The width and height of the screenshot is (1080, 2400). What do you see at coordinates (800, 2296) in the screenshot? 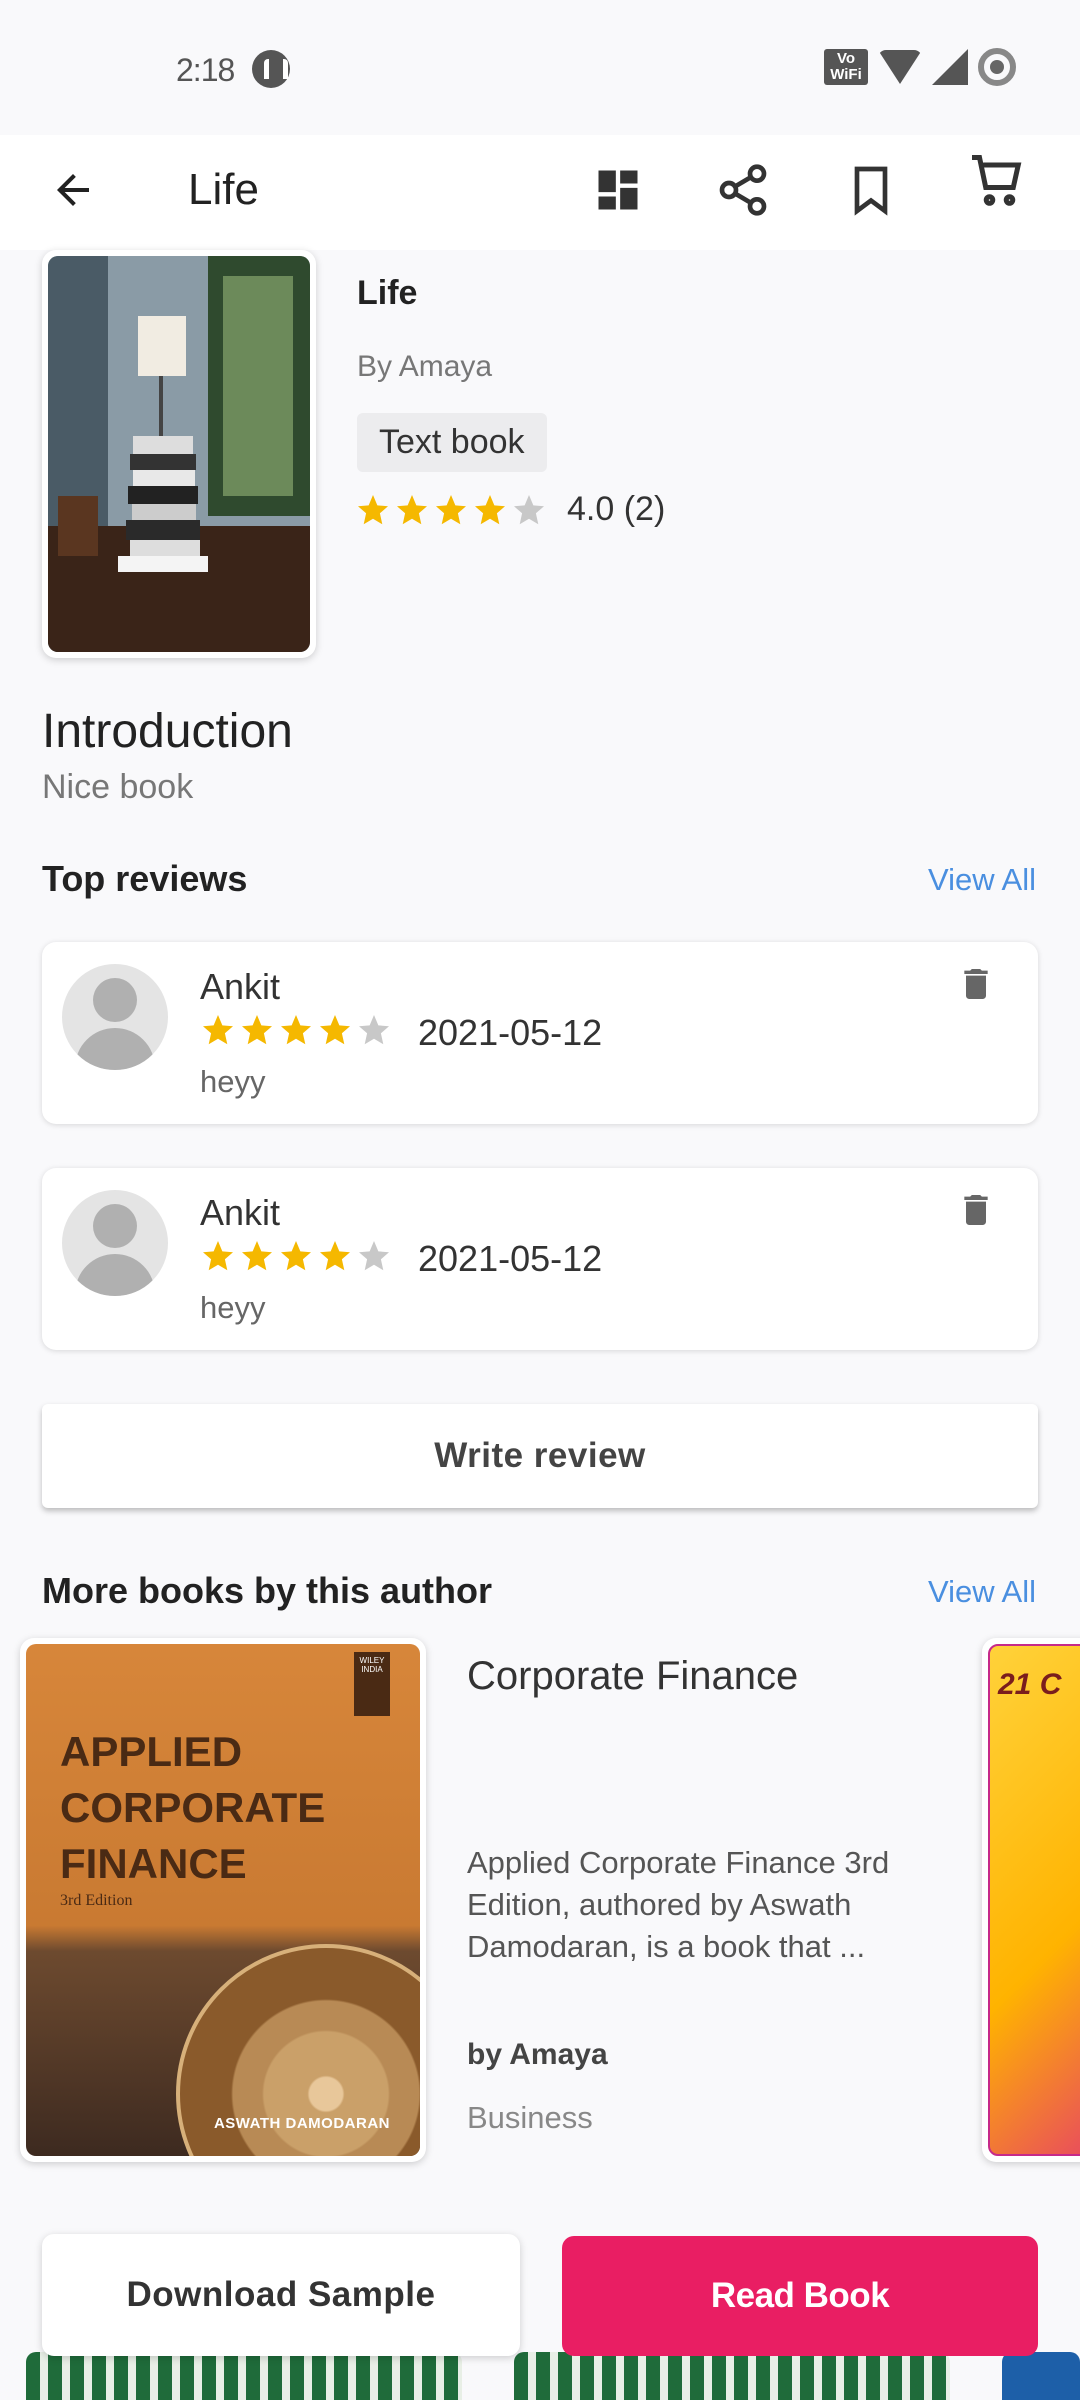
I see `read-book-button: Read Book` at bounding box center [800, 2296].